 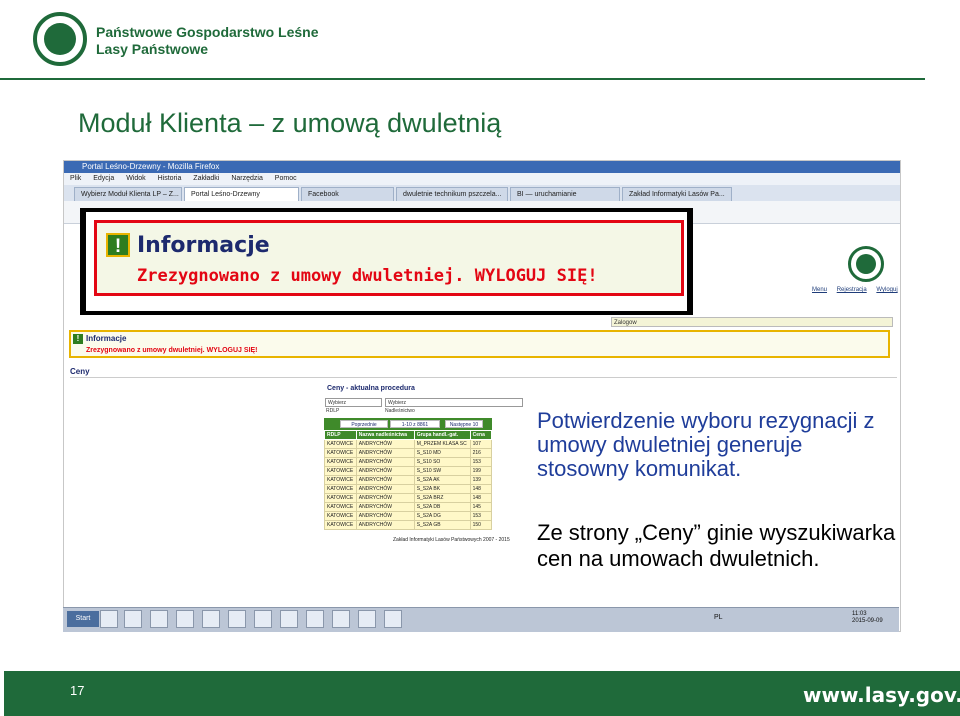 What do you see at coordinates (353, 402) in the screenshot?
I see `rdlp-select: Wybierz` at bounding box center [353, 402].